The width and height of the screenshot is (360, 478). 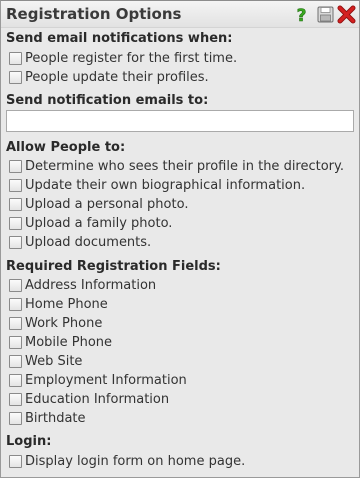 I want to click on option-register-first-time: People register for the first time., so click(x=123, y=58).